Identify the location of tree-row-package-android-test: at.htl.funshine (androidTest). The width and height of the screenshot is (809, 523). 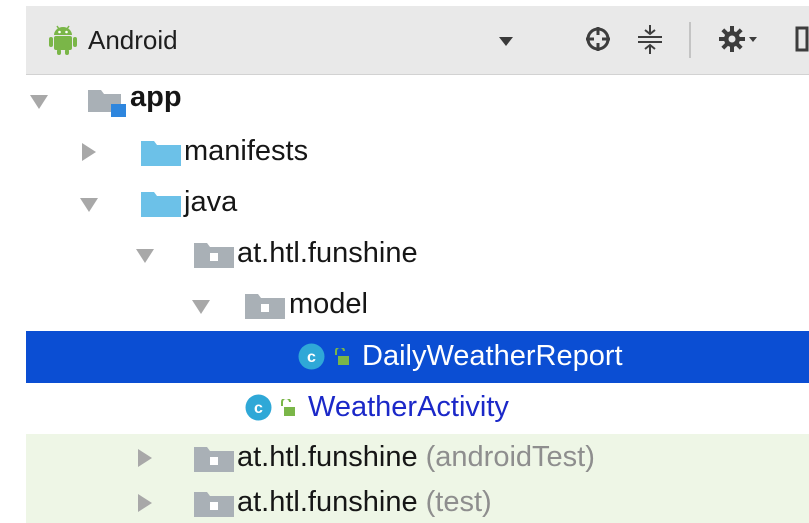
(417, 458).